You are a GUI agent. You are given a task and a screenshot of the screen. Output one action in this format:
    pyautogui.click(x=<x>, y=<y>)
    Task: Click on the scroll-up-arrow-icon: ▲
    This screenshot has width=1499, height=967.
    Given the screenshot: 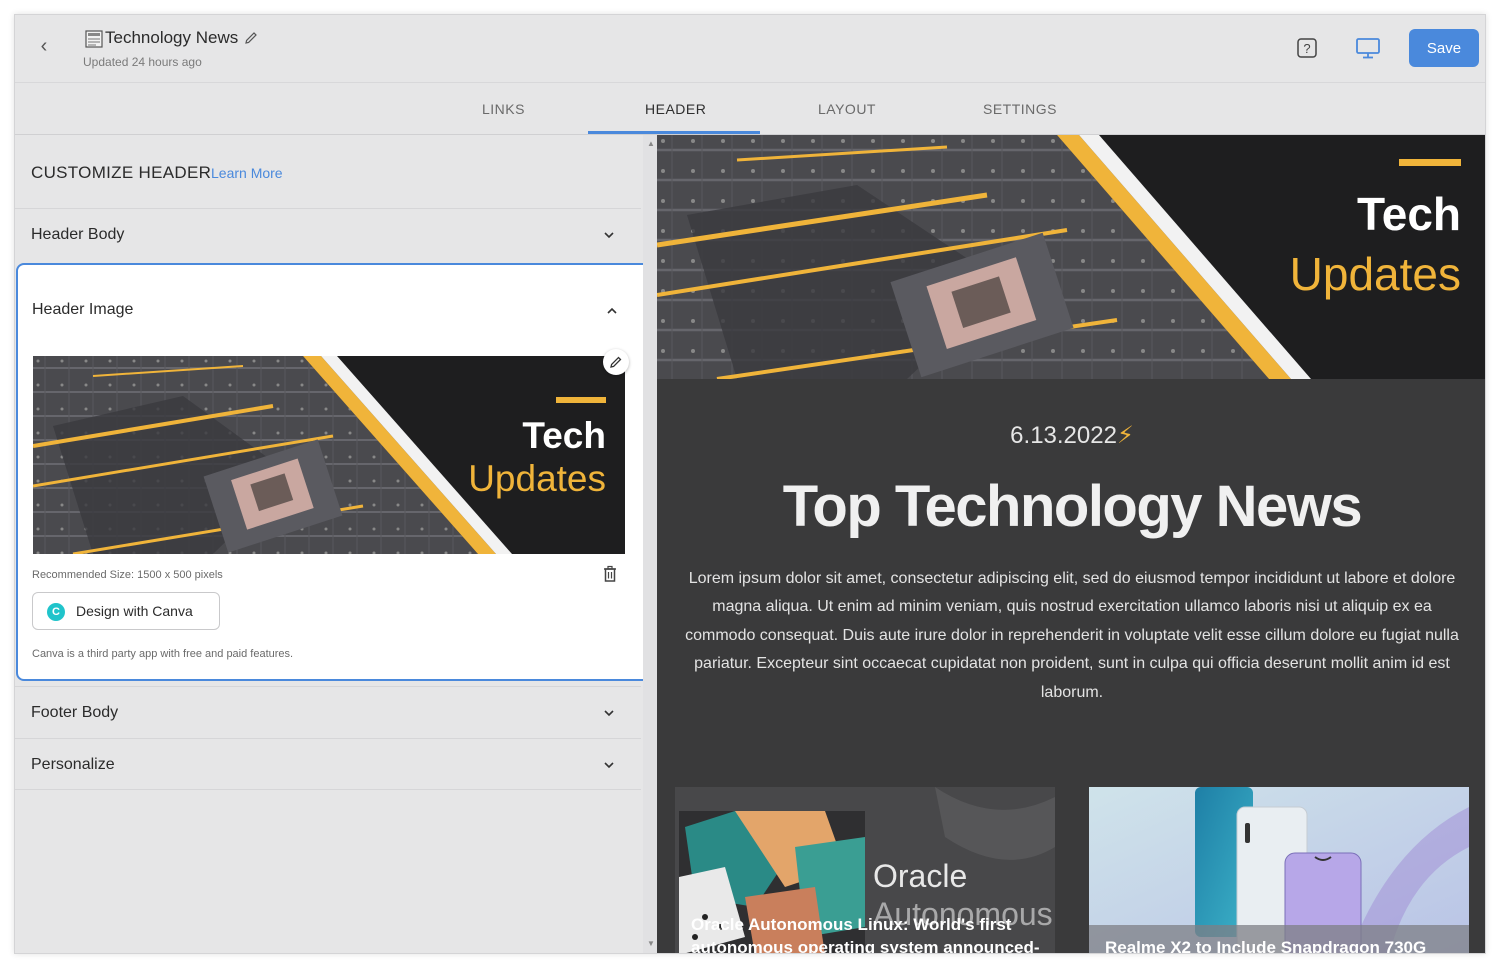 What is the action you would take?
    pyautogui.click(x=651, y=143)
    